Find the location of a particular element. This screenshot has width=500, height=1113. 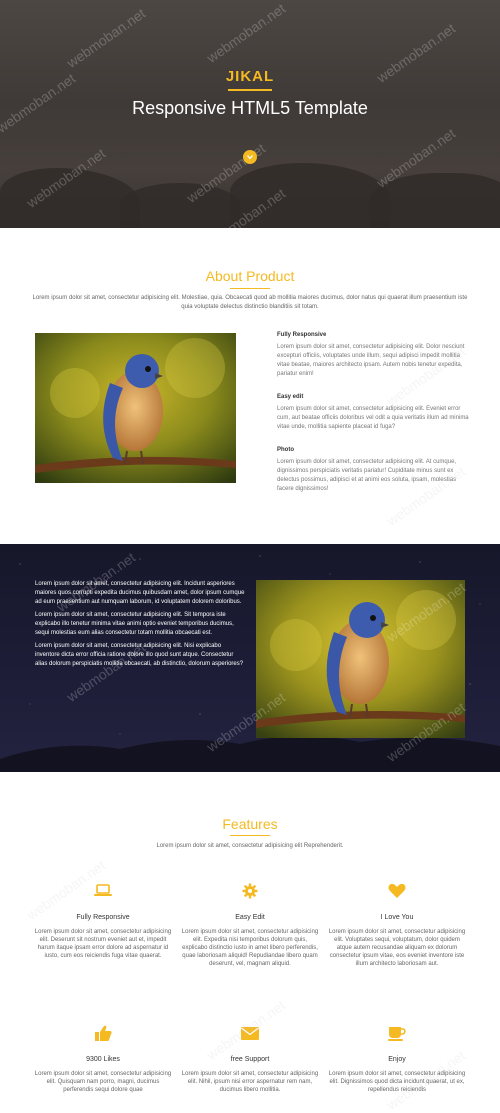

feature-title: Easy Edit is located at coordinates (250, 917).